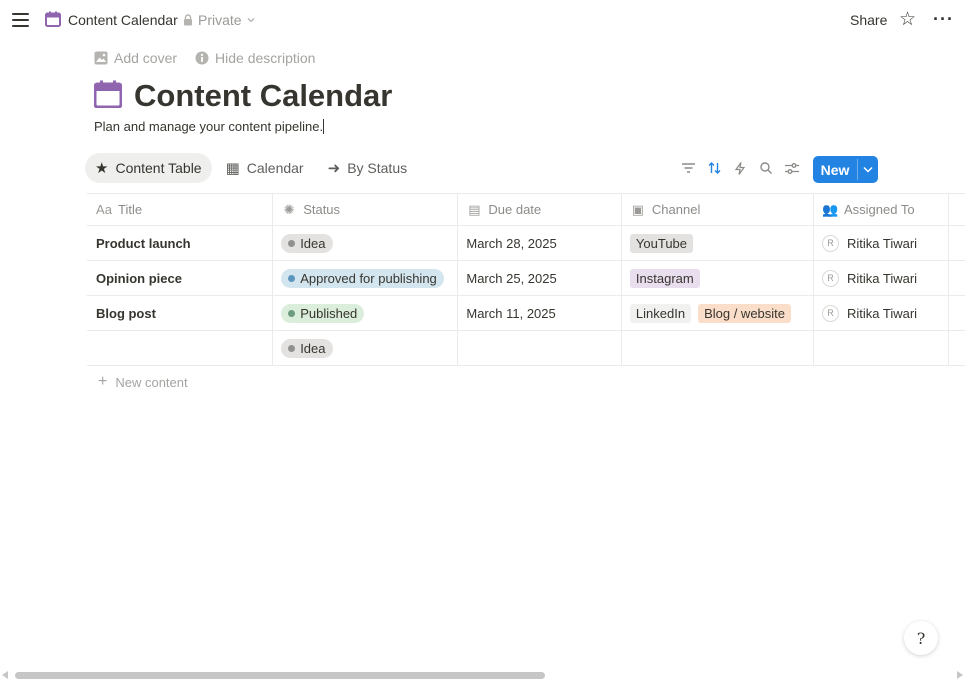  I want to click on cell-channel: LinkedIn Blog / website, so click(718, 313).